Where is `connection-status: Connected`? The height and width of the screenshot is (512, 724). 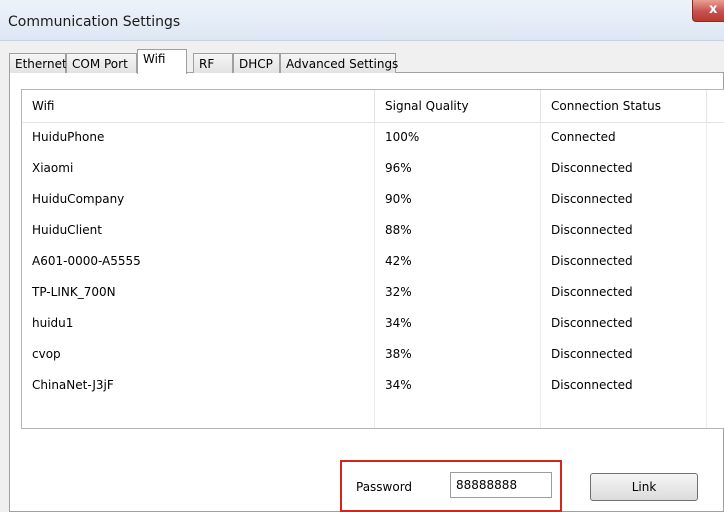
connection-status: Connected is located at coordinates (583, 137).